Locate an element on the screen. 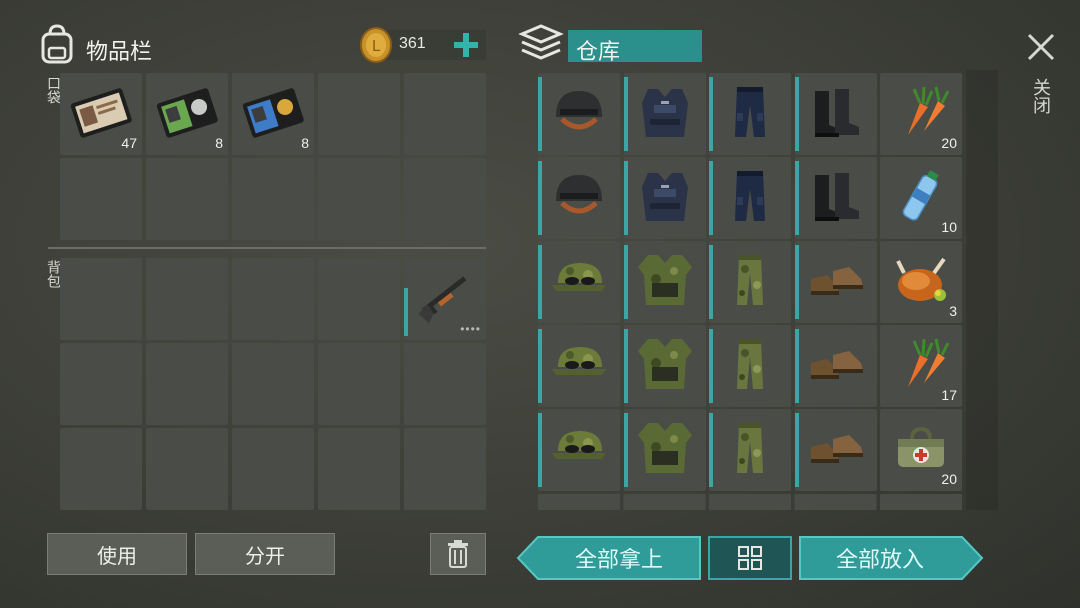 This screenshot has height=608, width=1080. coin-icon: L is located at coordinates (376, 45).